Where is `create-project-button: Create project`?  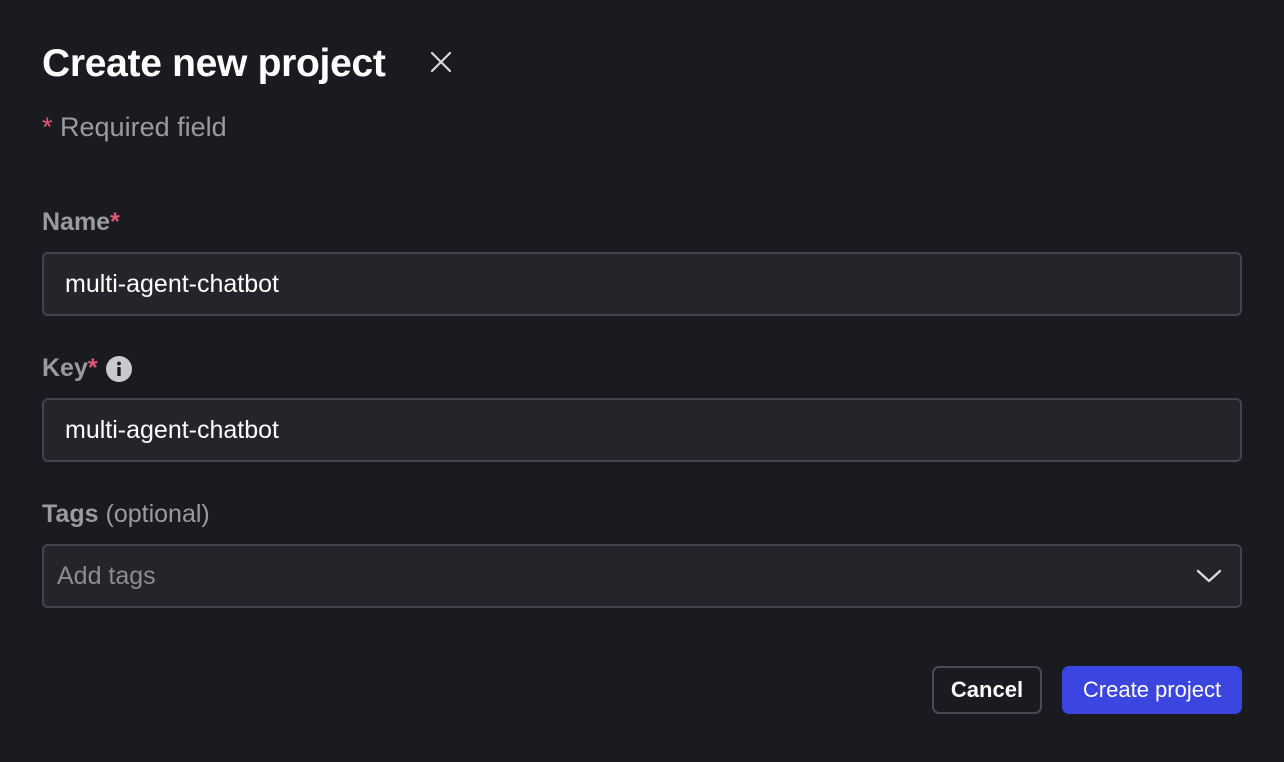 create-project-button: Create project is located at coordinates (1152, 690).